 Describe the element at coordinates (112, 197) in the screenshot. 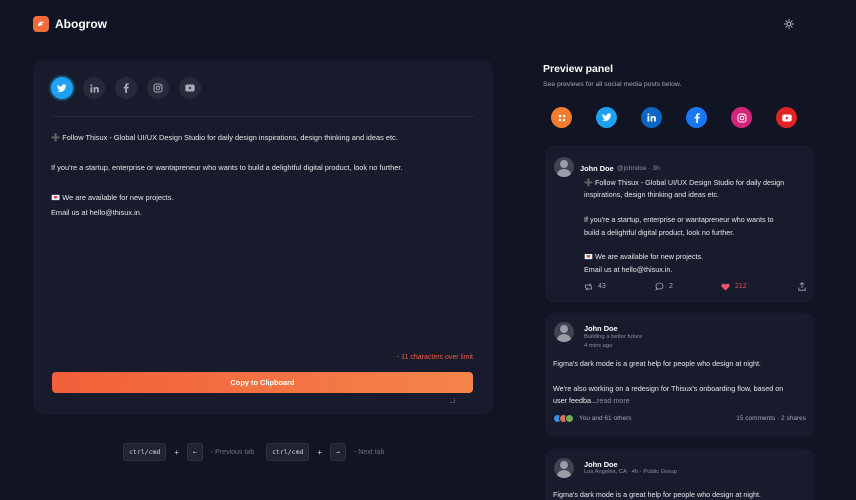

I see `post-line: 💌 We are available for new projects.` at that location.